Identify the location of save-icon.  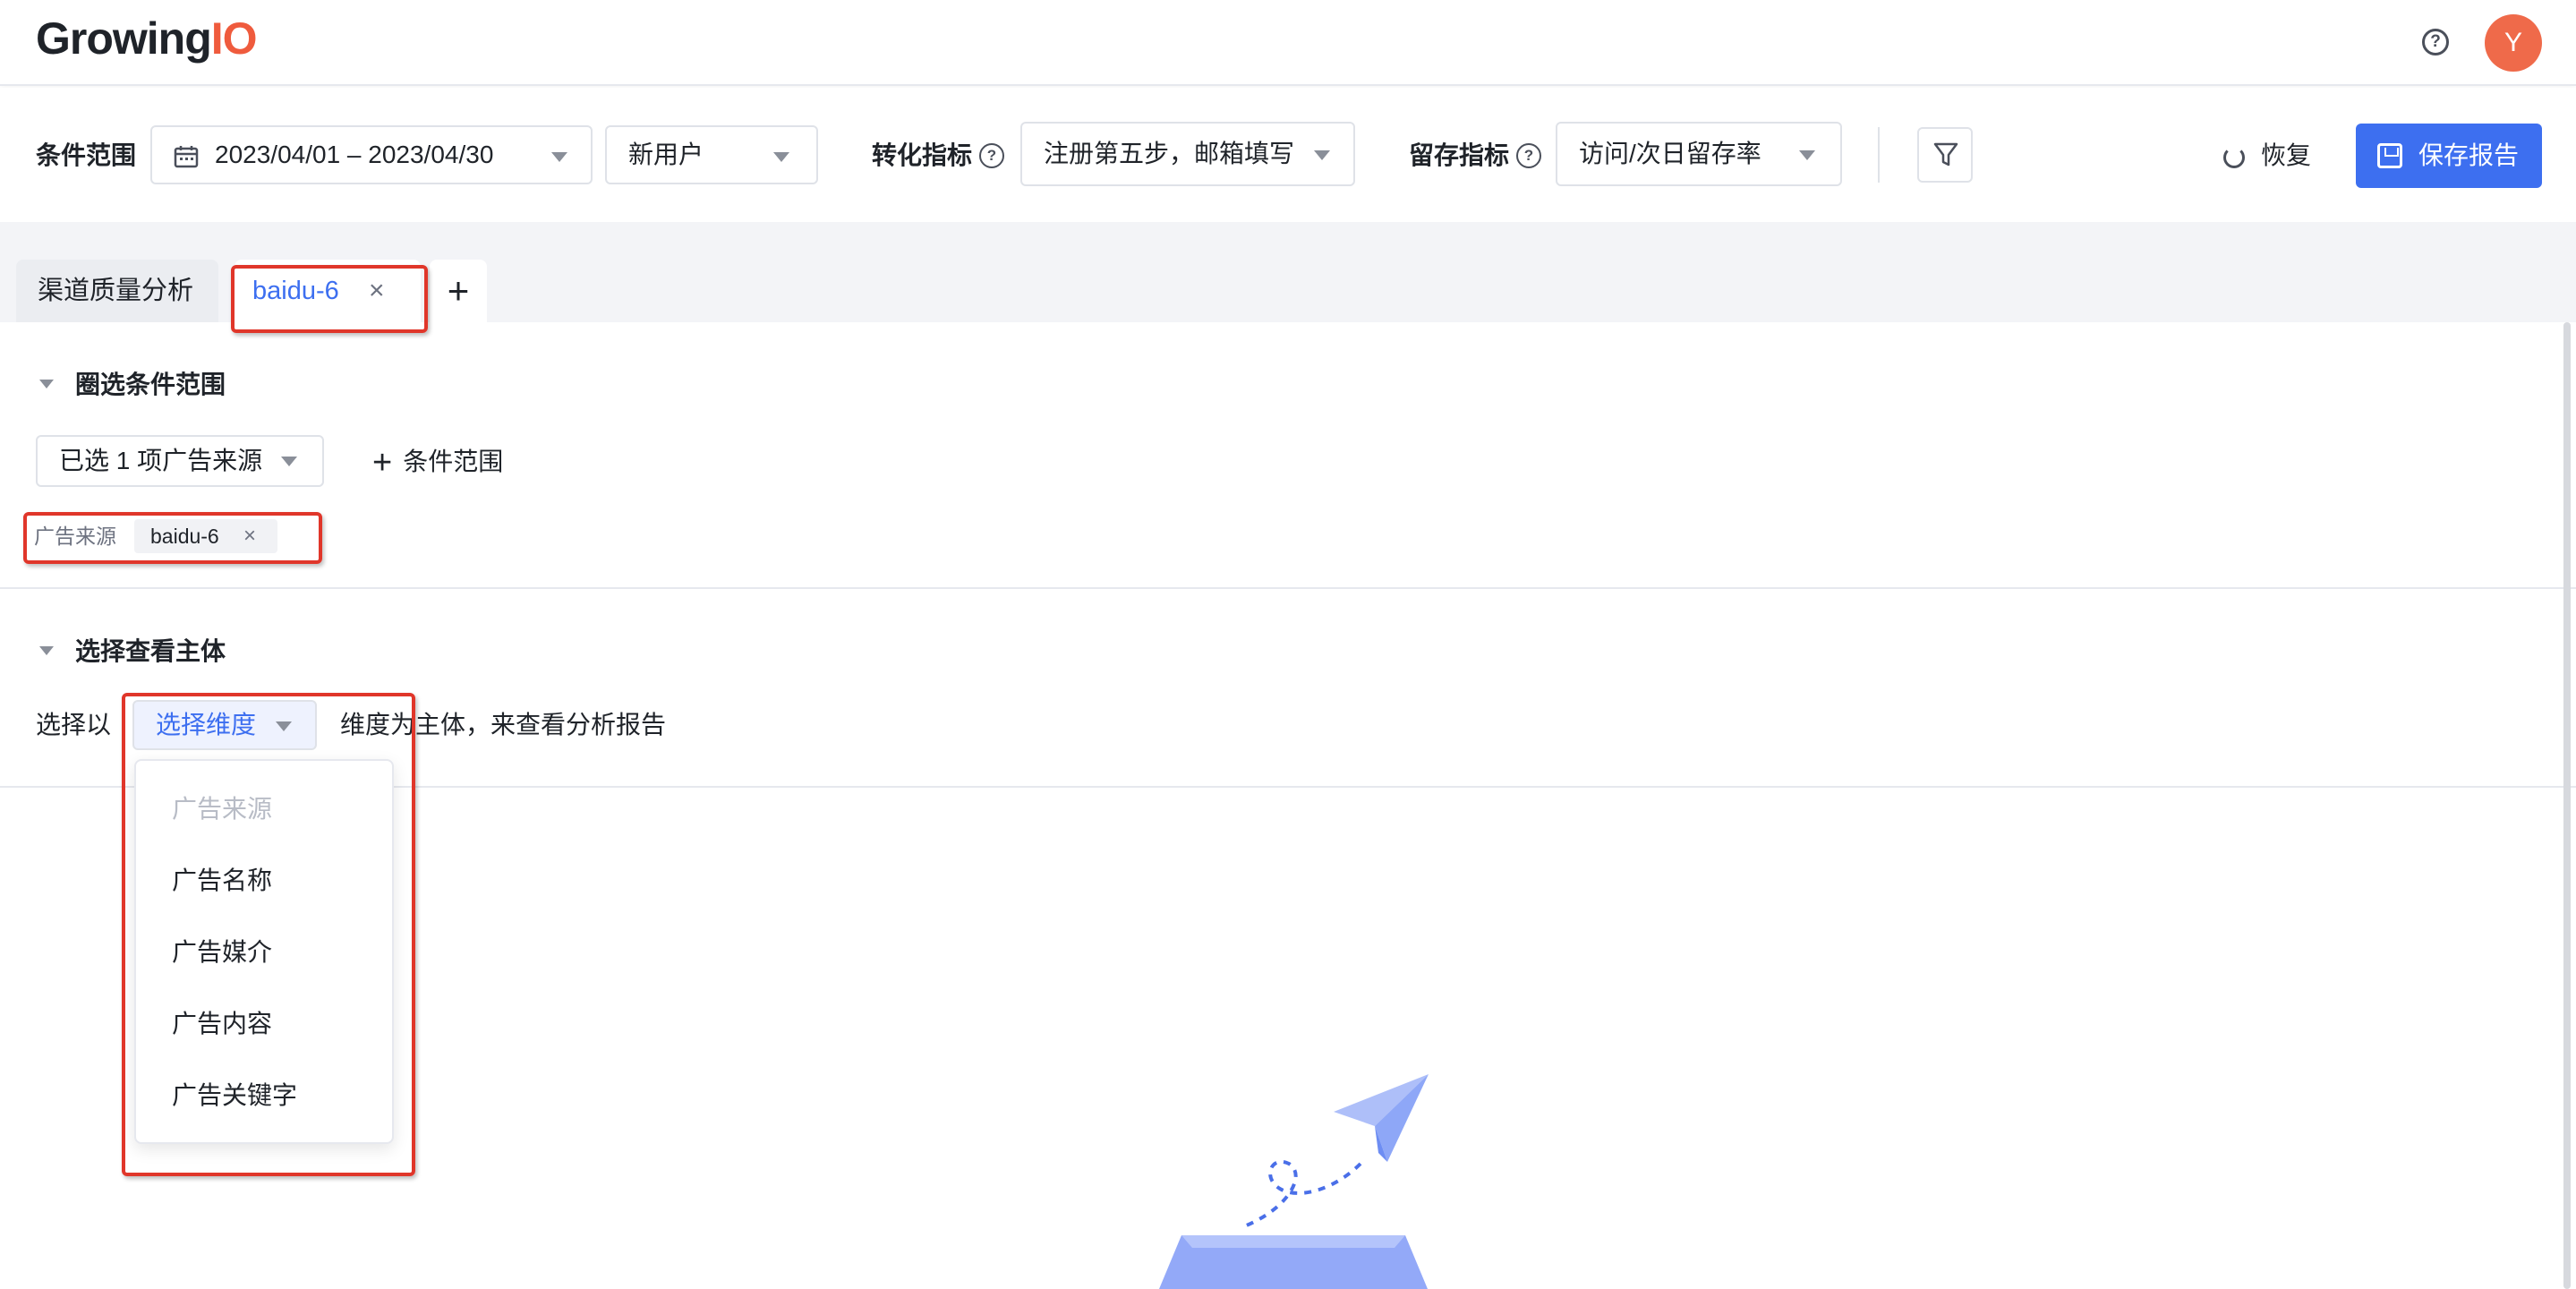
(2389, 155).